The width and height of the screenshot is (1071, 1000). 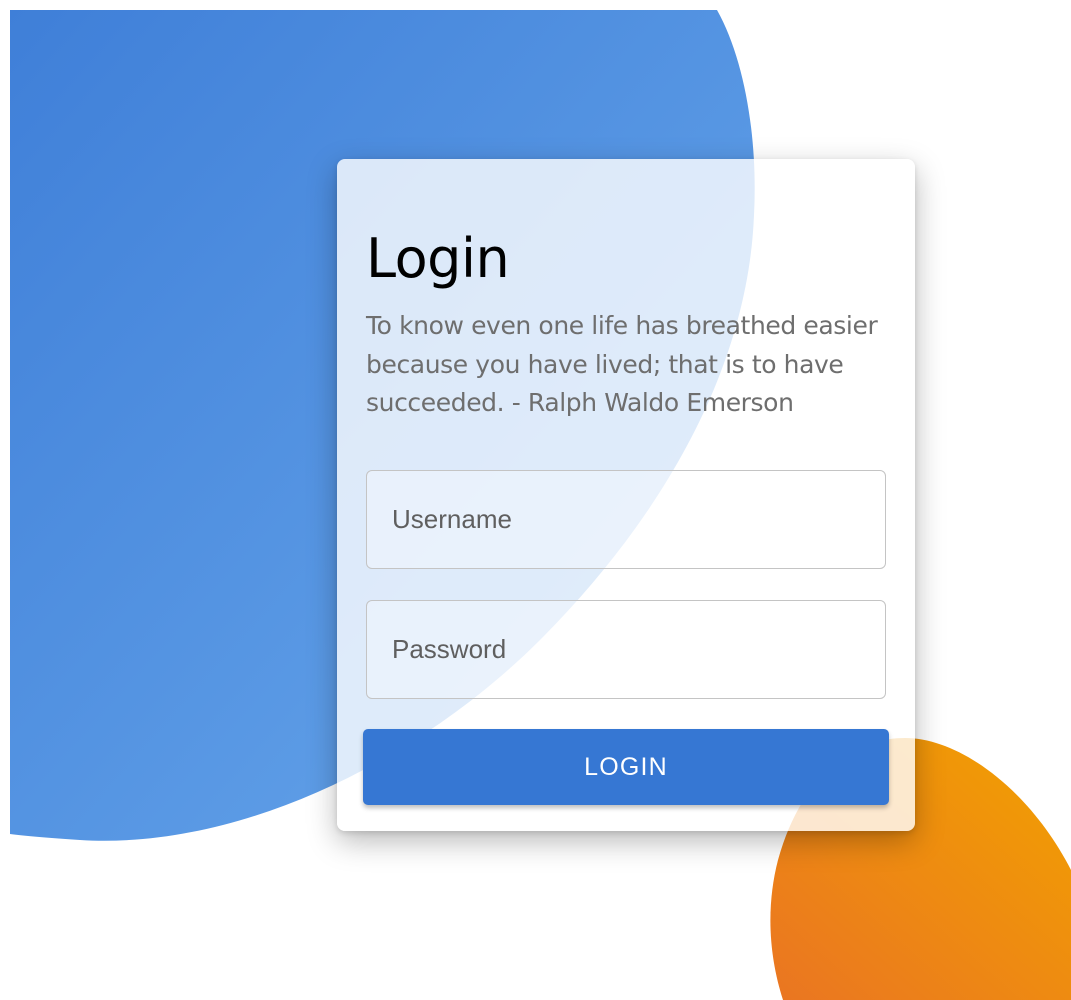 I want to click on login-button: LOGIN, so click(x=626, y=767).